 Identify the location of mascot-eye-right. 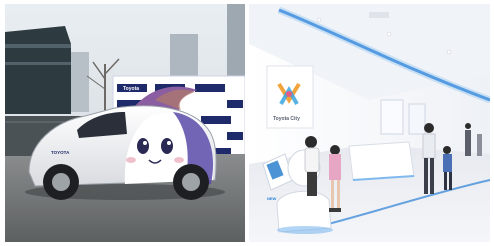
(167, 146).